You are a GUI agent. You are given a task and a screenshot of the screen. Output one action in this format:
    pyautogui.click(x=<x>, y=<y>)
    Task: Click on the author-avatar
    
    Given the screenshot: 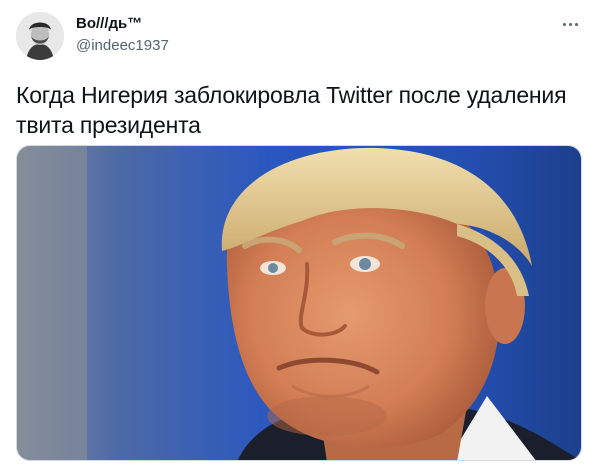 What is the action you would take?
    pyautogui.click(x=40, y=36)
    